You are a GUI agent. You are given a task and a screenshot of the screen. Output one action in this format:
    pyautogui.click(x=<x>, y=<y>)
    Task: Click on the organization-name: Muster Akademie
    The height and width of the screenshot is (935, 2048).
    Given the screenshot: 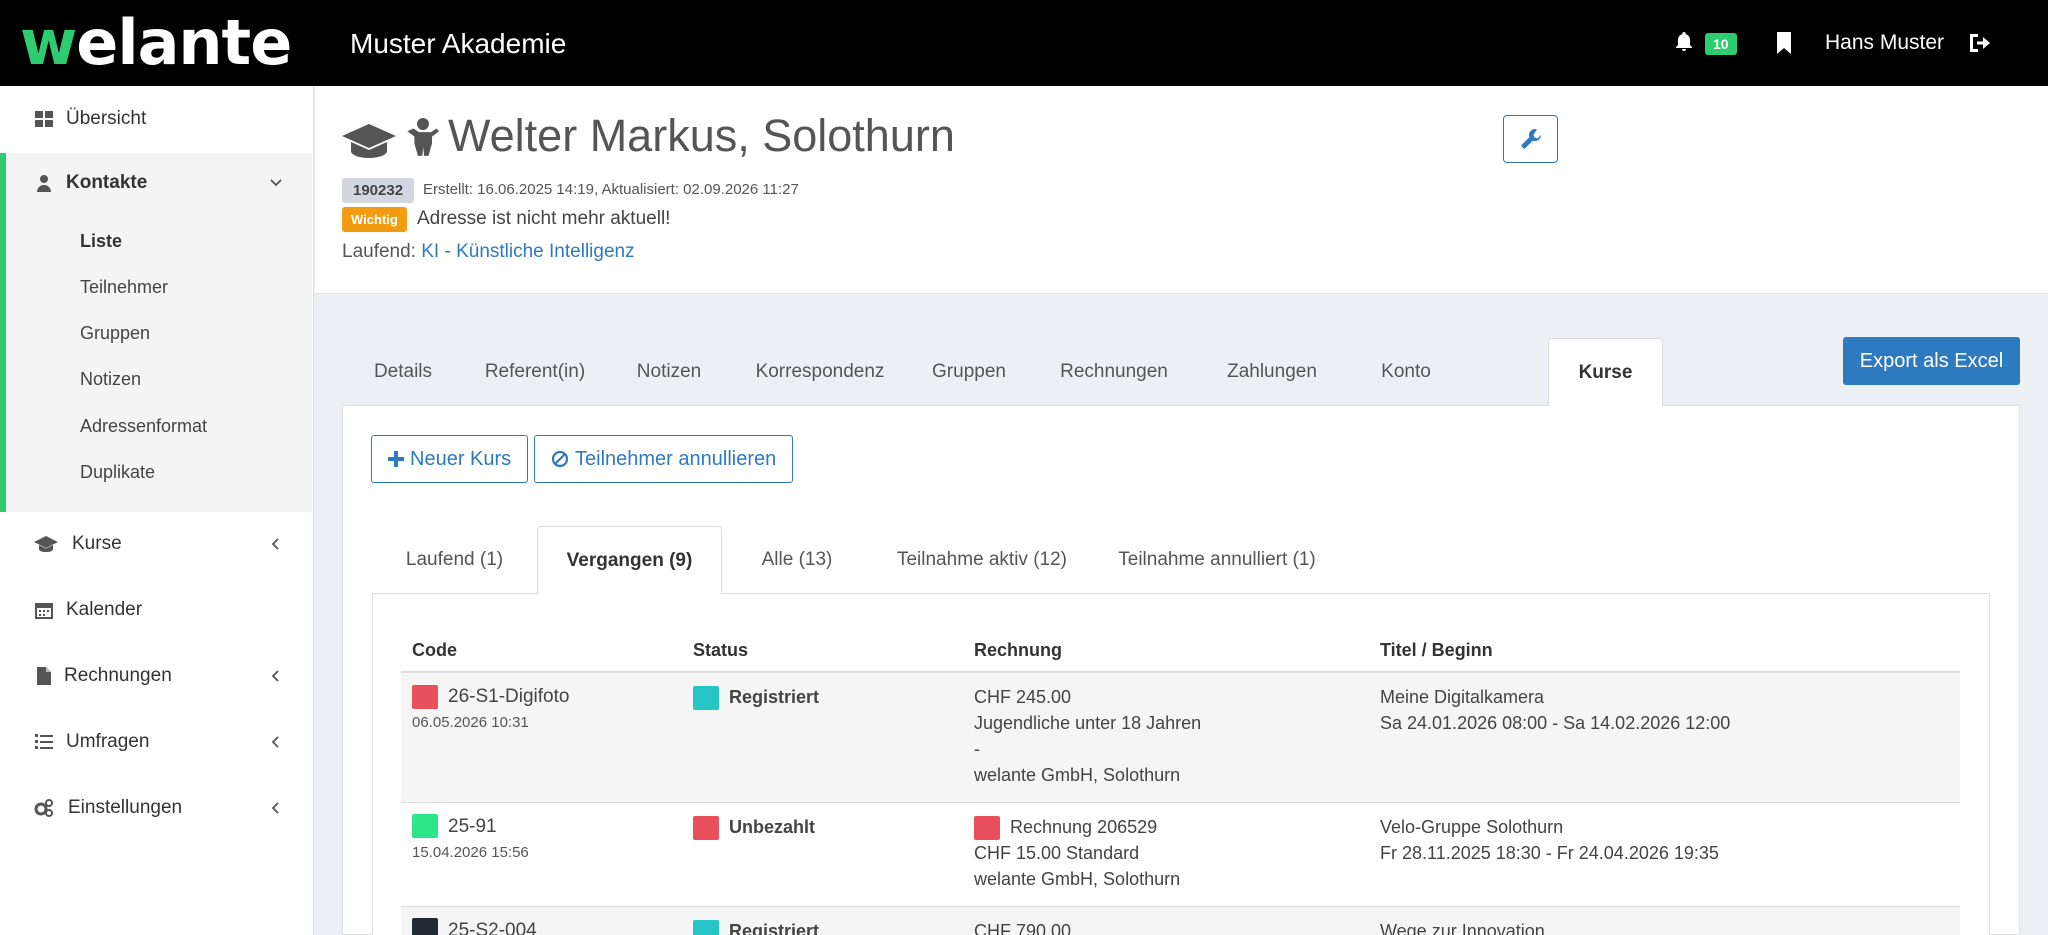 What is the action you would take?
    pyautogui.click(x=458, y=43)
    